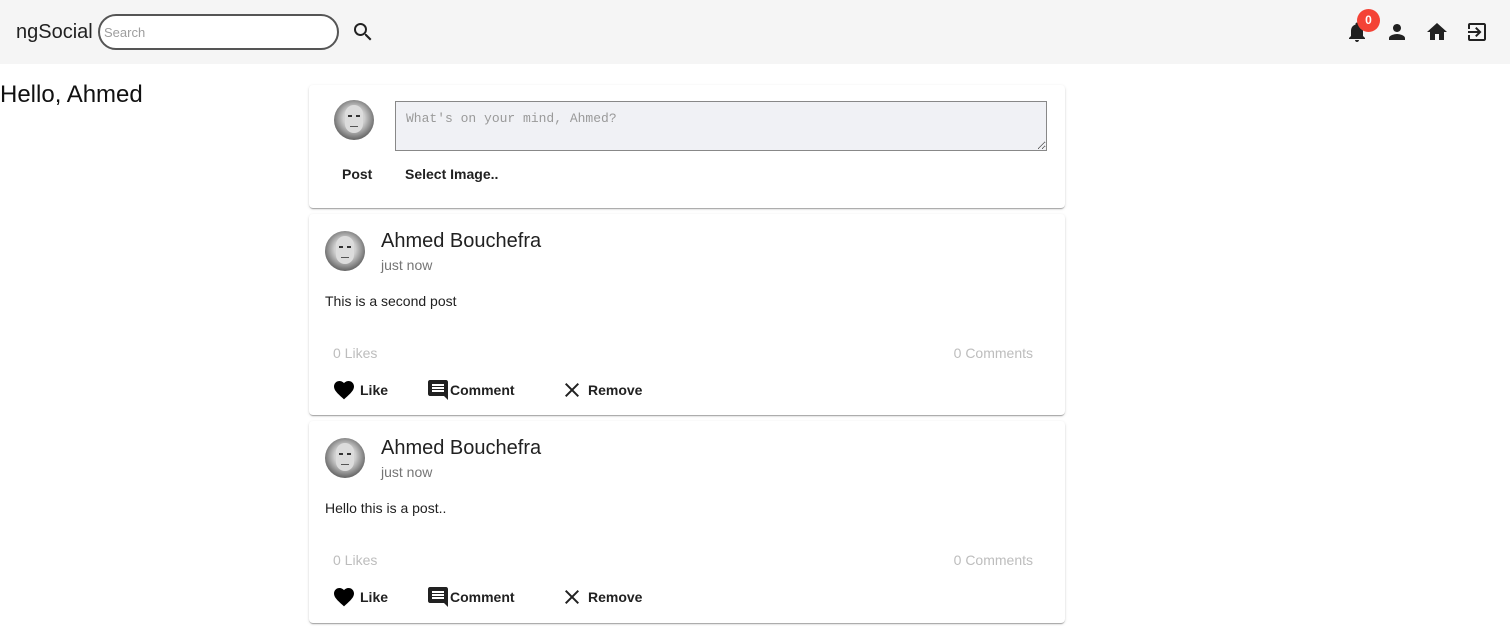  What do you see at coordinates (357, 174) in the screenshot?
I see `post-button: Post` at bounding box center [357, 174].